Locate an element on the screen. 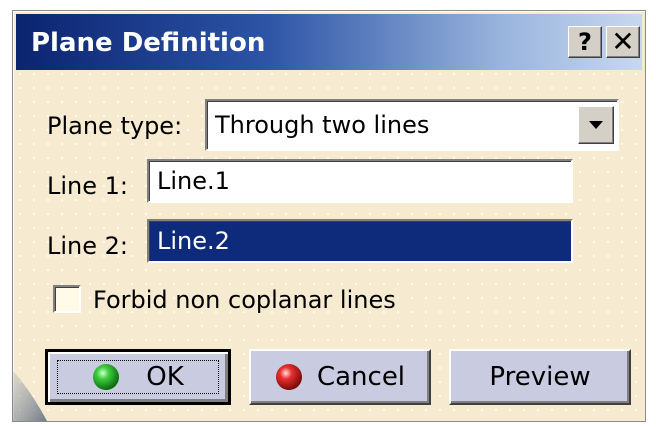 Image resolution: width=656 pixels, height=427 pixels. red-ball-icon is located at coordinates (288, 377).